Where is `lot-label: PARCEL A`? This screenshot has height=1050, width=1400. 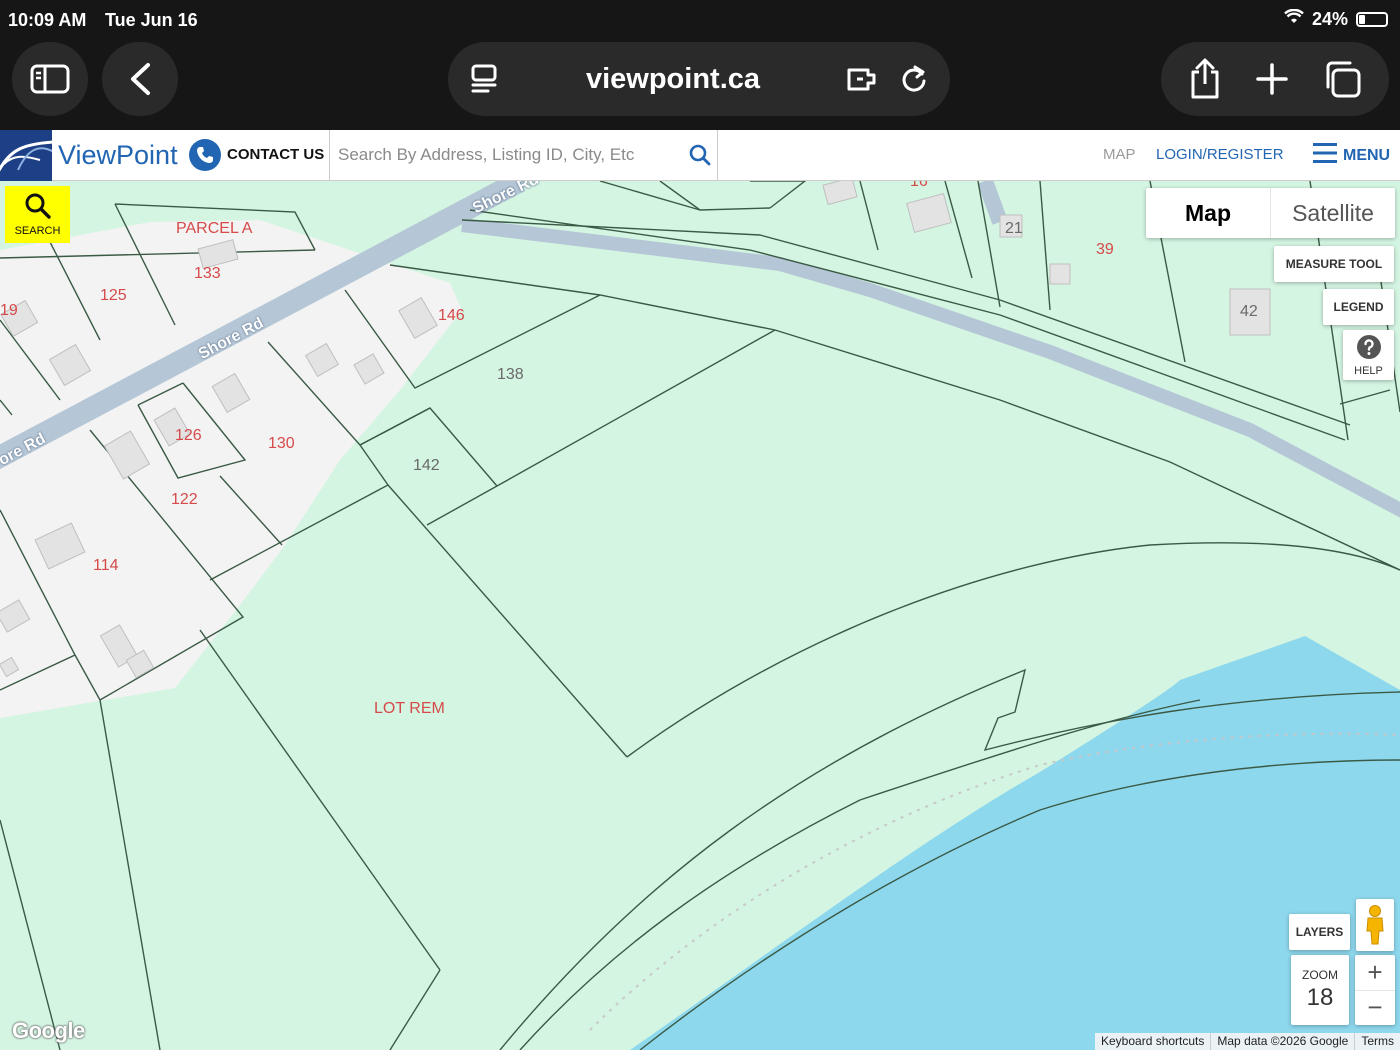
lot-label: PARCEL A is located at coordinates (214, 229).